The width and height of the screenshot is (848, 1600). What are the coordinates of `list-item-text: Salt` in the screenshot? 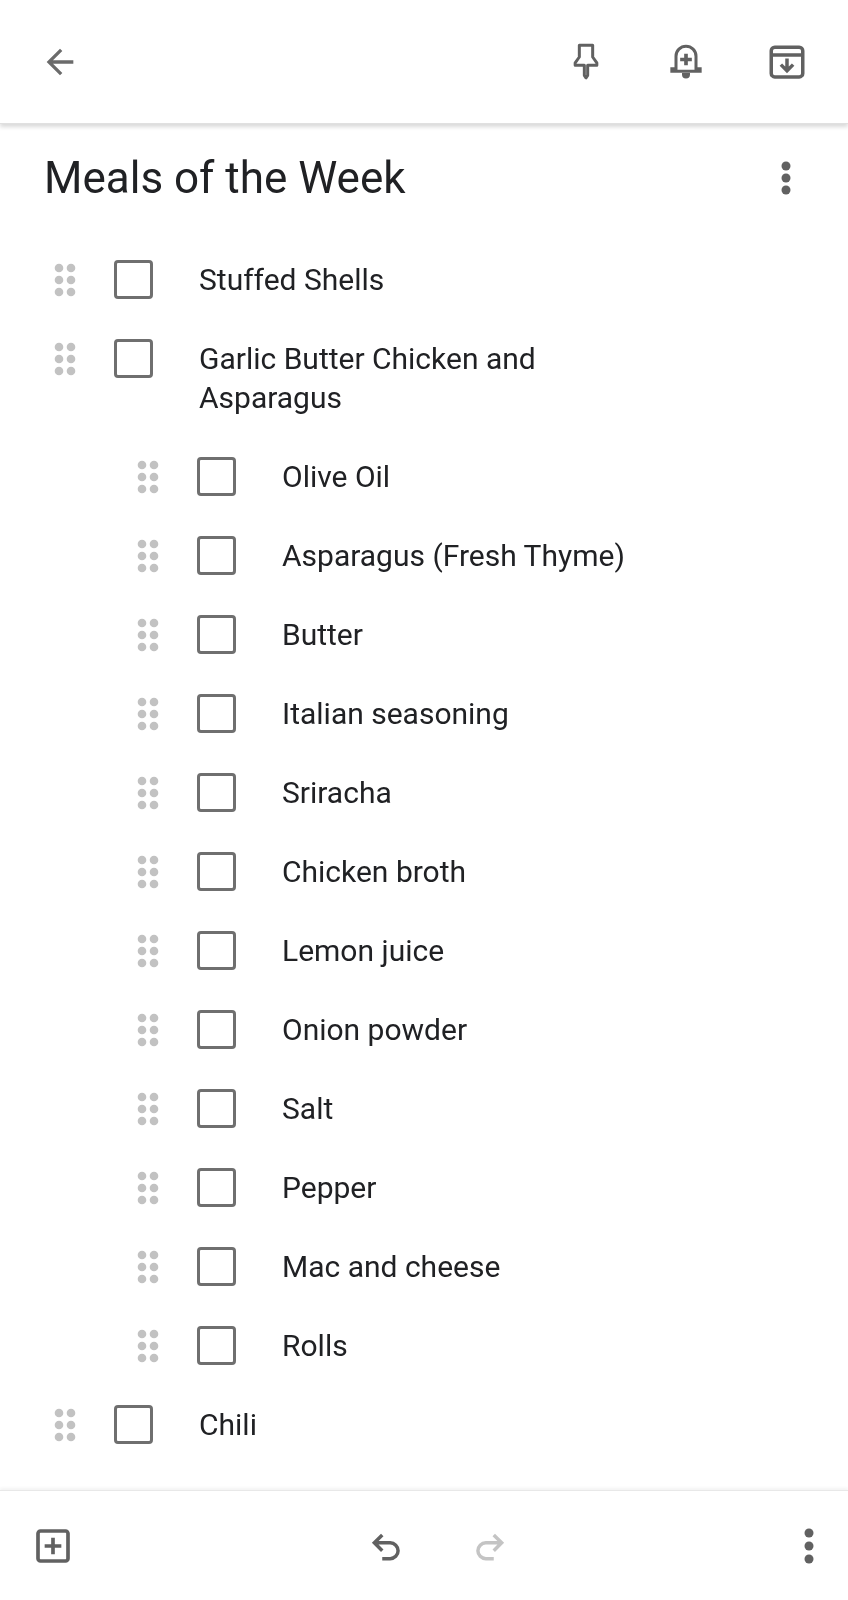 It's located at (492, 1108).